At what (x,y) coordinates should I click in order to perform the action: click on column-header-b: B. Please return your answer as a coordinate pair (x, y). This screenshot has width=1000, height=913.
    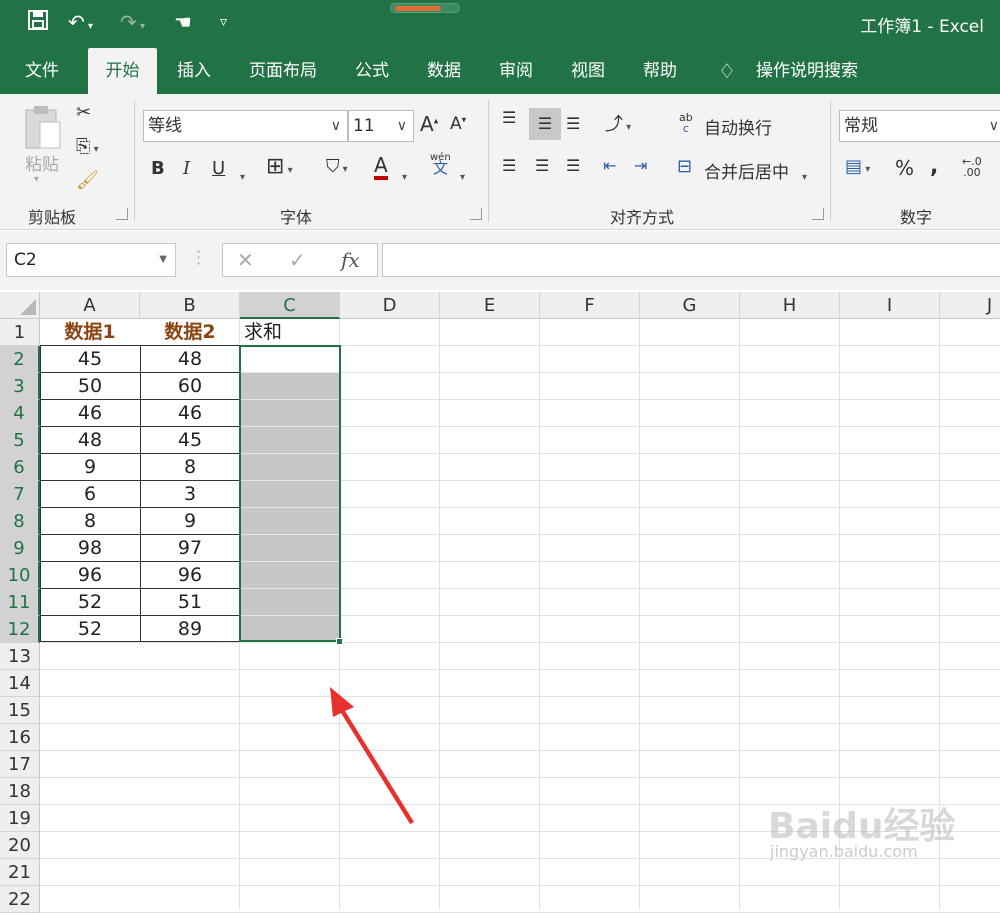
    Looking at the image, I should click on (190, 305).